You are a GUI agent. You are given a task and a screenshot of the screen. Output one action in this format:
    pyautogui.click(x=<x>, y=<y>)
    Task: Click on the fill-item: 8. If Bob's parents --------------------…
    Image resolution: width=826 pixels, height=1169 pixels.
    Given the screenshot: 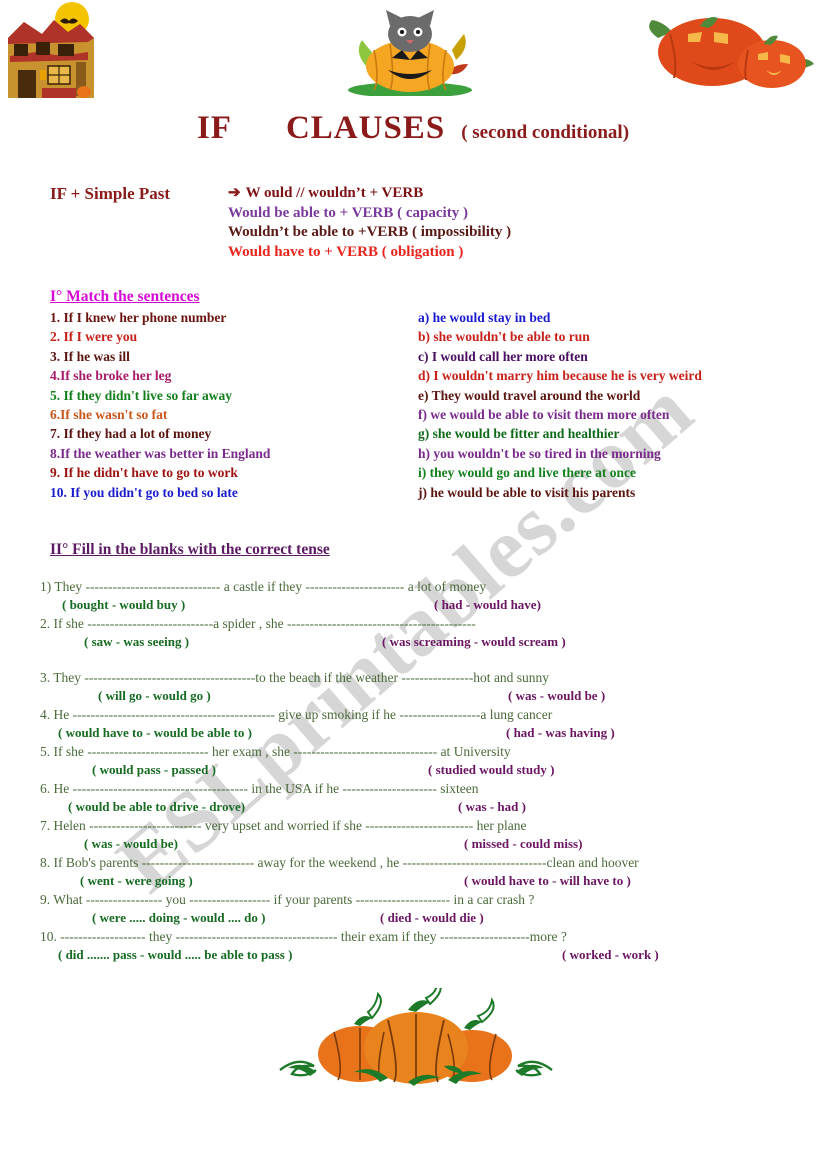 What is the action you would take?
    pyautogui.click(x=430, y=872)
    